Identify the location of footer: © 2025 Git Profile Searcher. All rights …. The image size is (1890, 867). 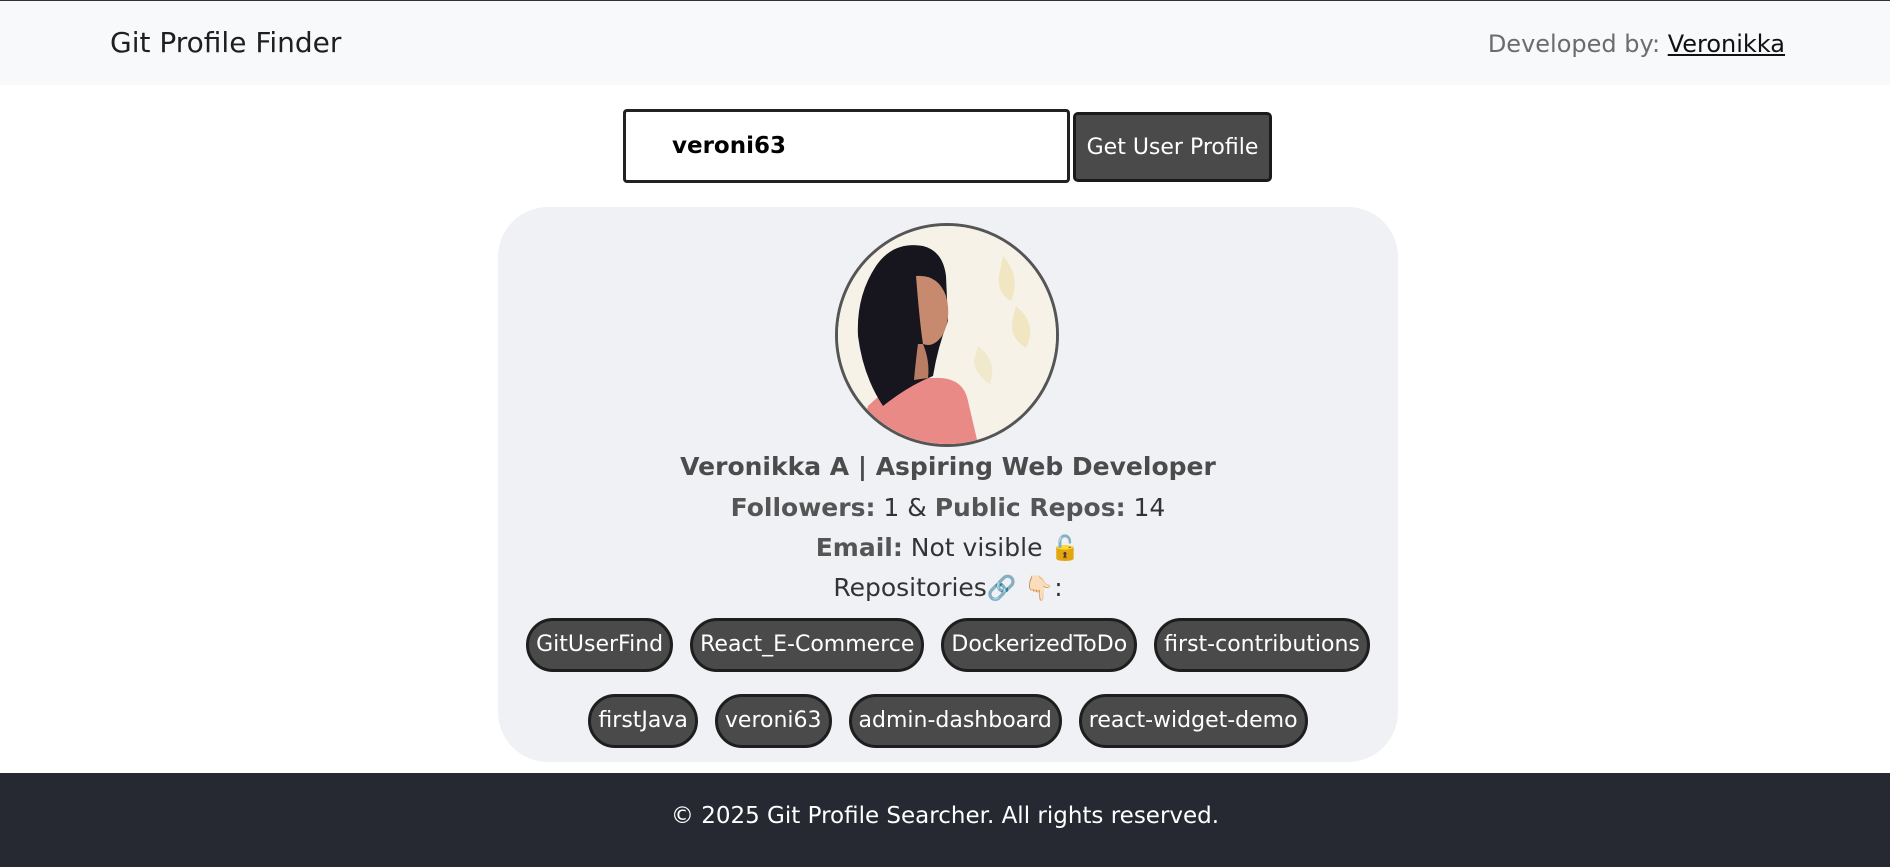
(945, 820).